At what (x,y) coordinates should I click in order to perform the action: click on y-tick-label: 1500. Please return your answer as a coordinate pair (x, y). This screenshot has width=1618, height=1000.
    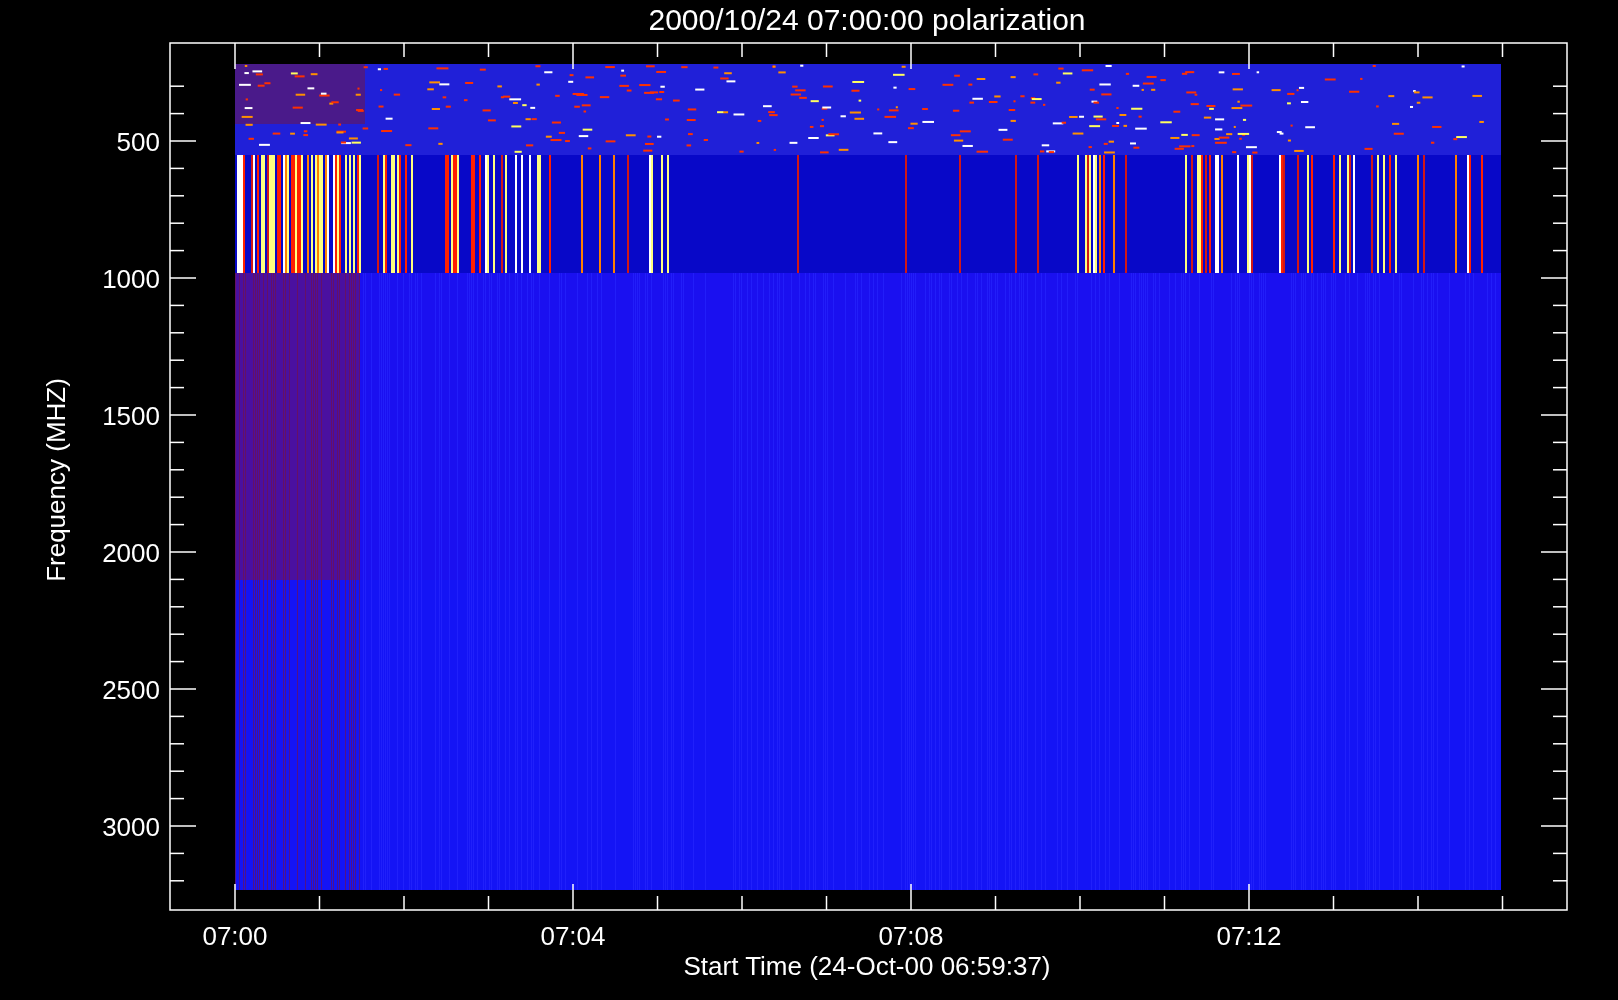
    Looking at the image, I should click on (131, 416).